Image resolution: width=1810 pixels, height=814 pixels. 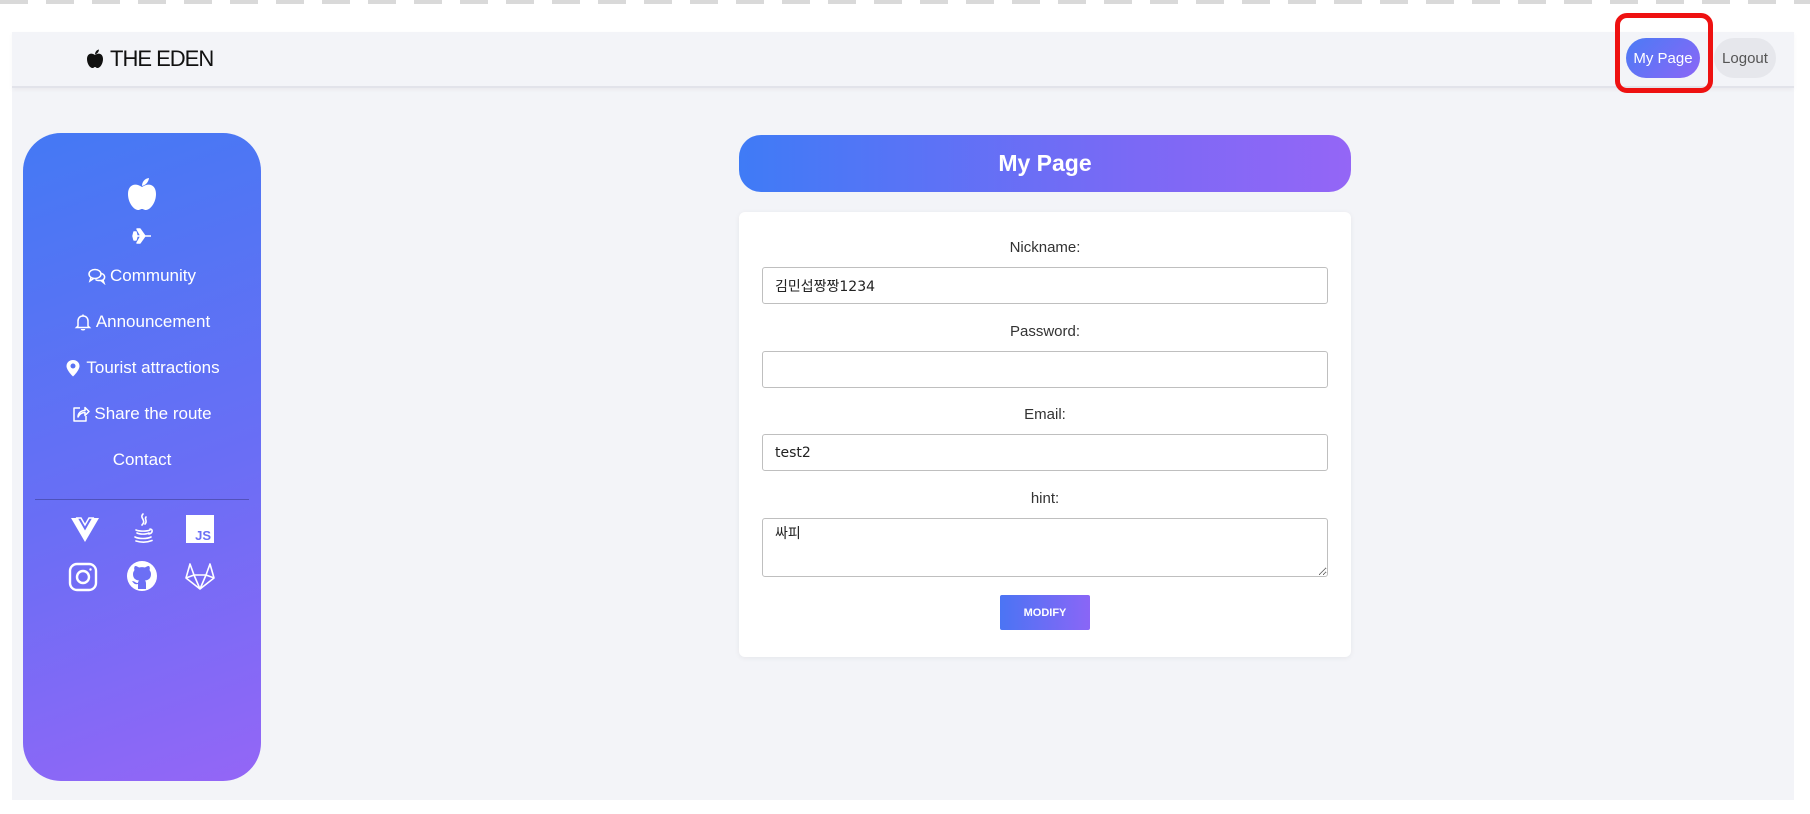 What do you see at coordinates (1045, 369) in the screenshot?
I see `password-field` at bounding box center [1045, 369].